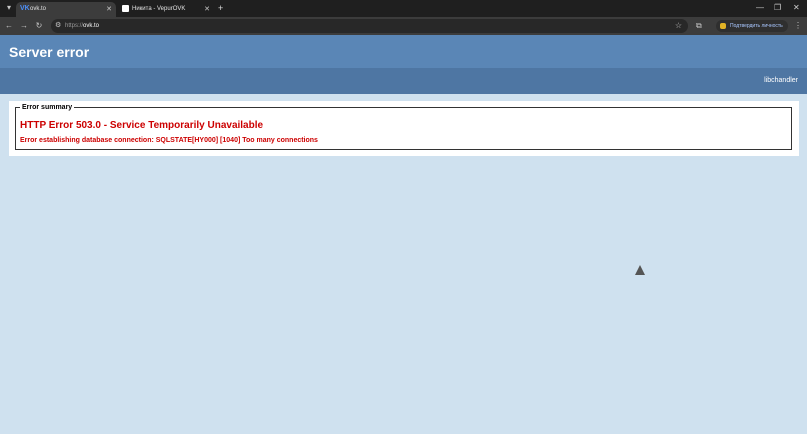 The height and width of the screenshot is (434, 807). What do you see at coordinates (798, 26) in the screenshot?
I see `browser-menu-icon: ⋮` at bounding box center [798, 26].